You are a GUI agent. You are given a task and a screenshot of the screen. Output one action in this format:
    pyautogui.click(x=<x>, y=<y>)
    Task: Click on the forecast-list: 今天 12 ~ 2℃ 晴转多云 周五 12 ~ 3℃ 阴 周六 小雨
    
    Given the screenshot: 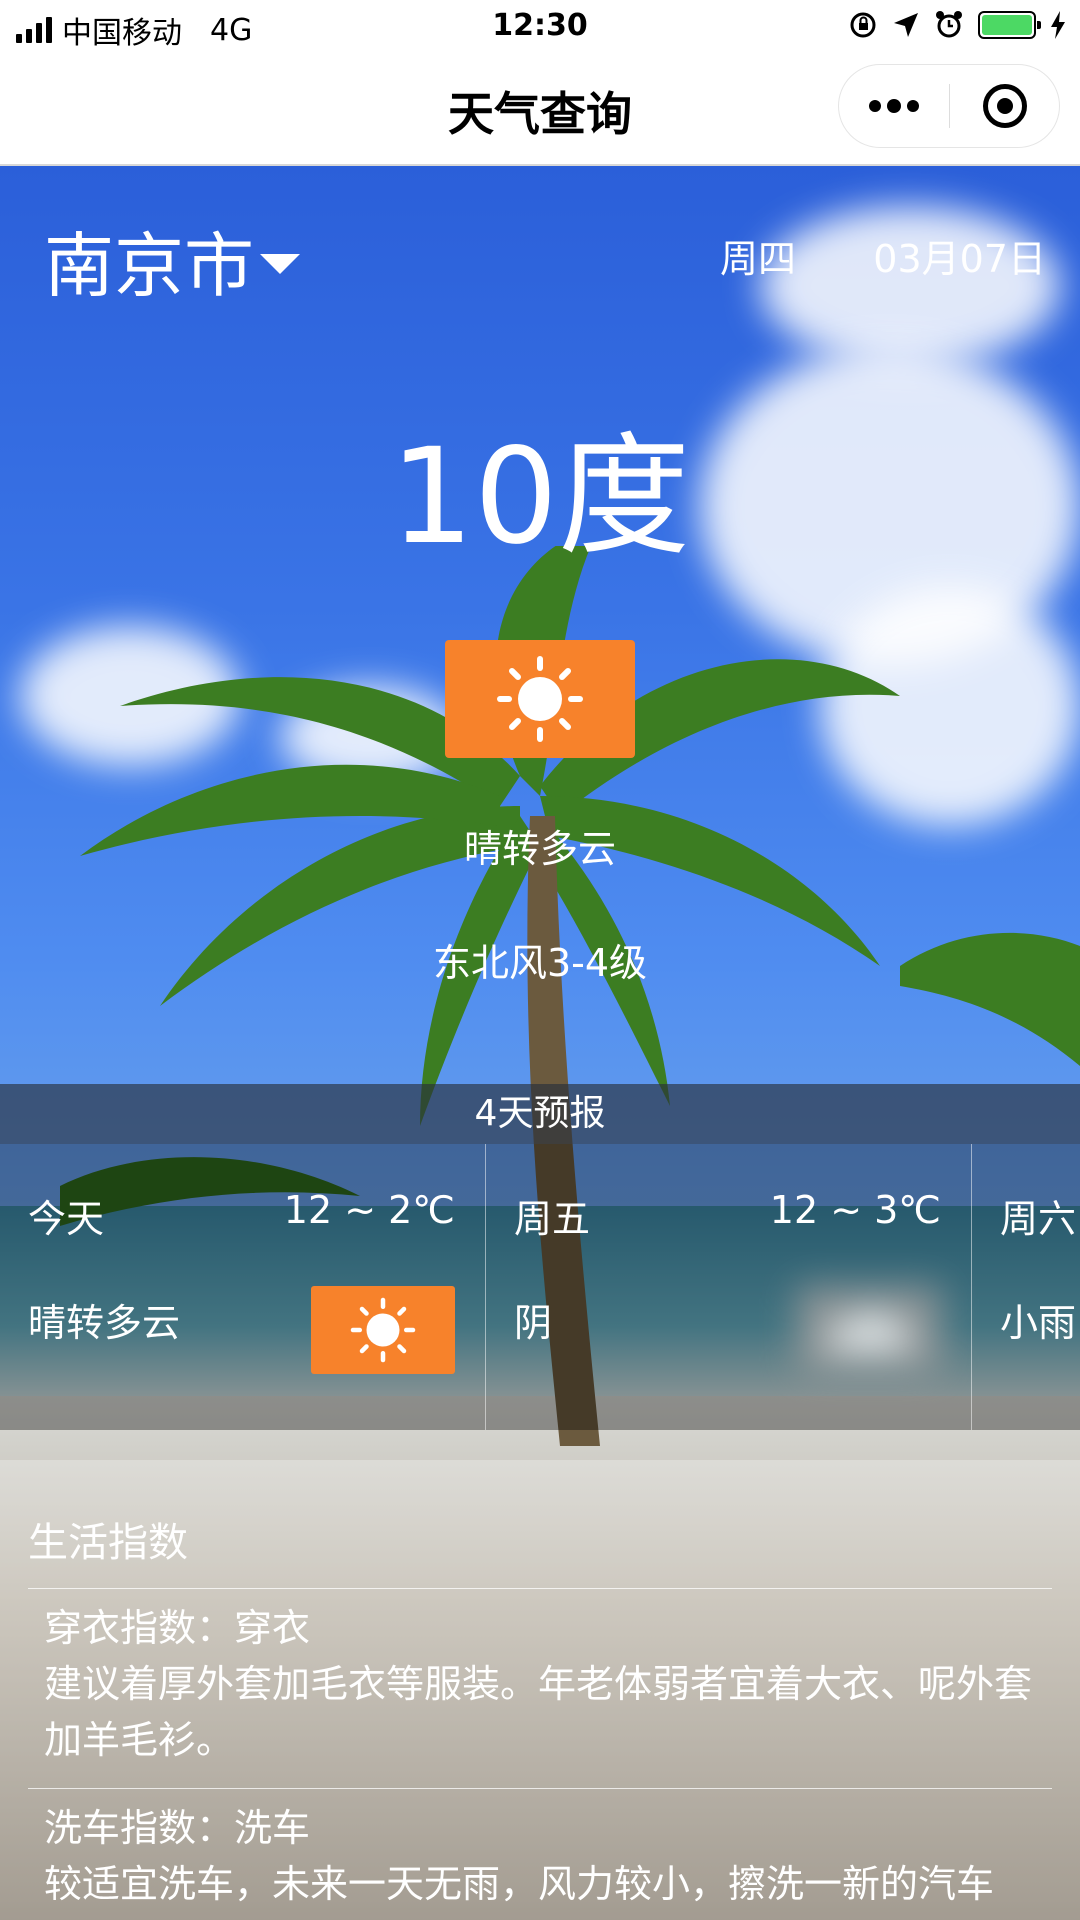 What is the action you would take?
    pyautogui.click(x=540, y=1287)
    